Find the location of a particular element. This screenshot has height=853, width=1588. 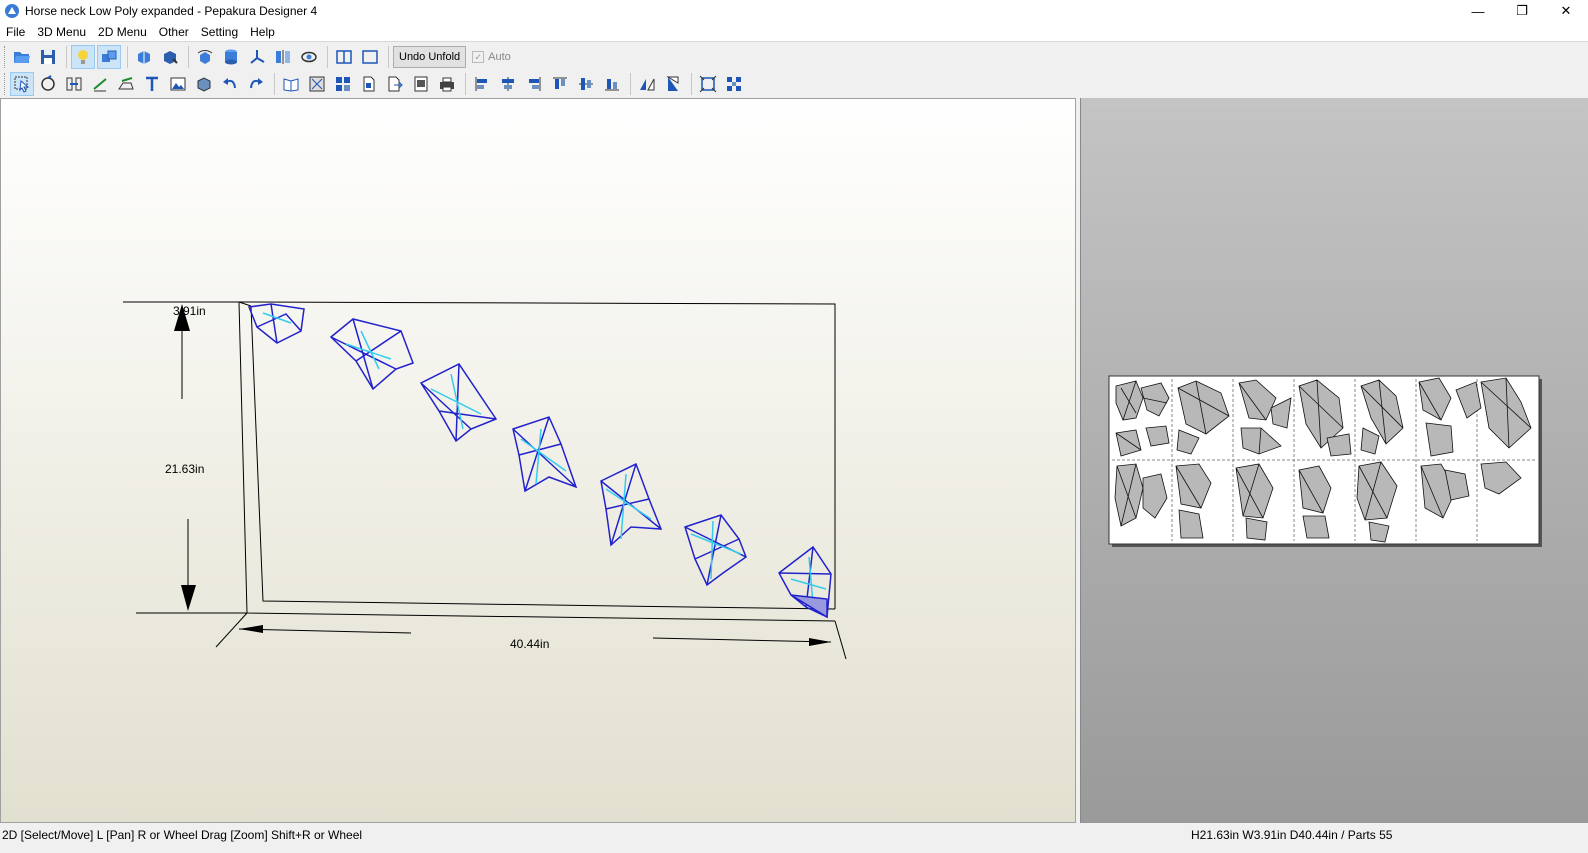

join-edges-icon is located at coordinates (74, 84).